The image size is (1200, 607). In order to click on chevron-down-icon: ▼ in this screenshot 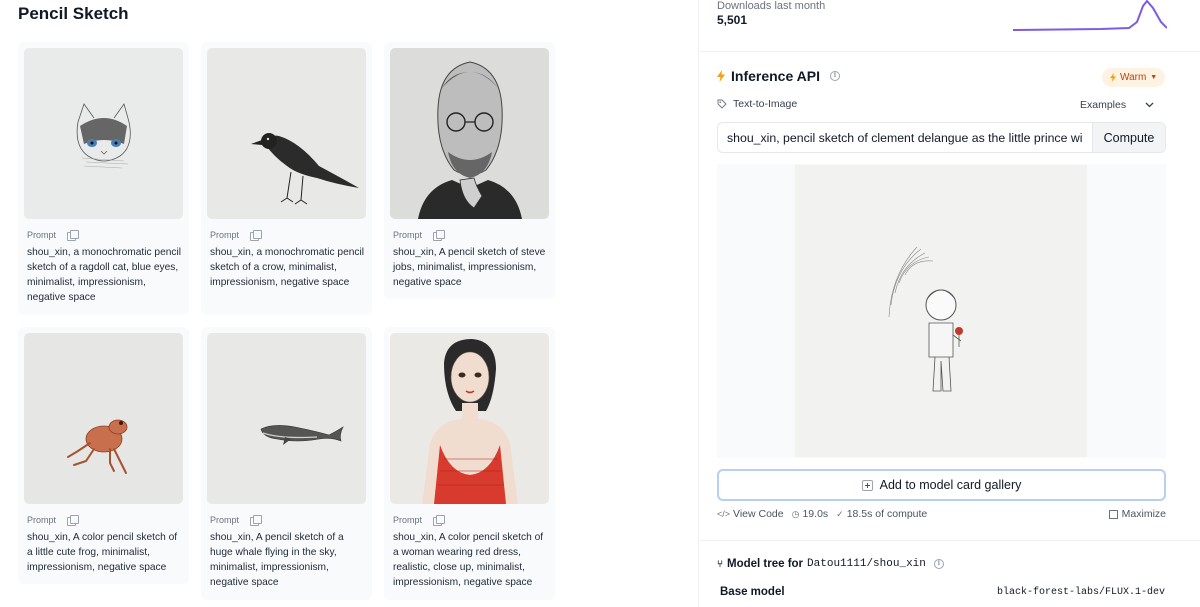, I will do `click(1154, 77)`.